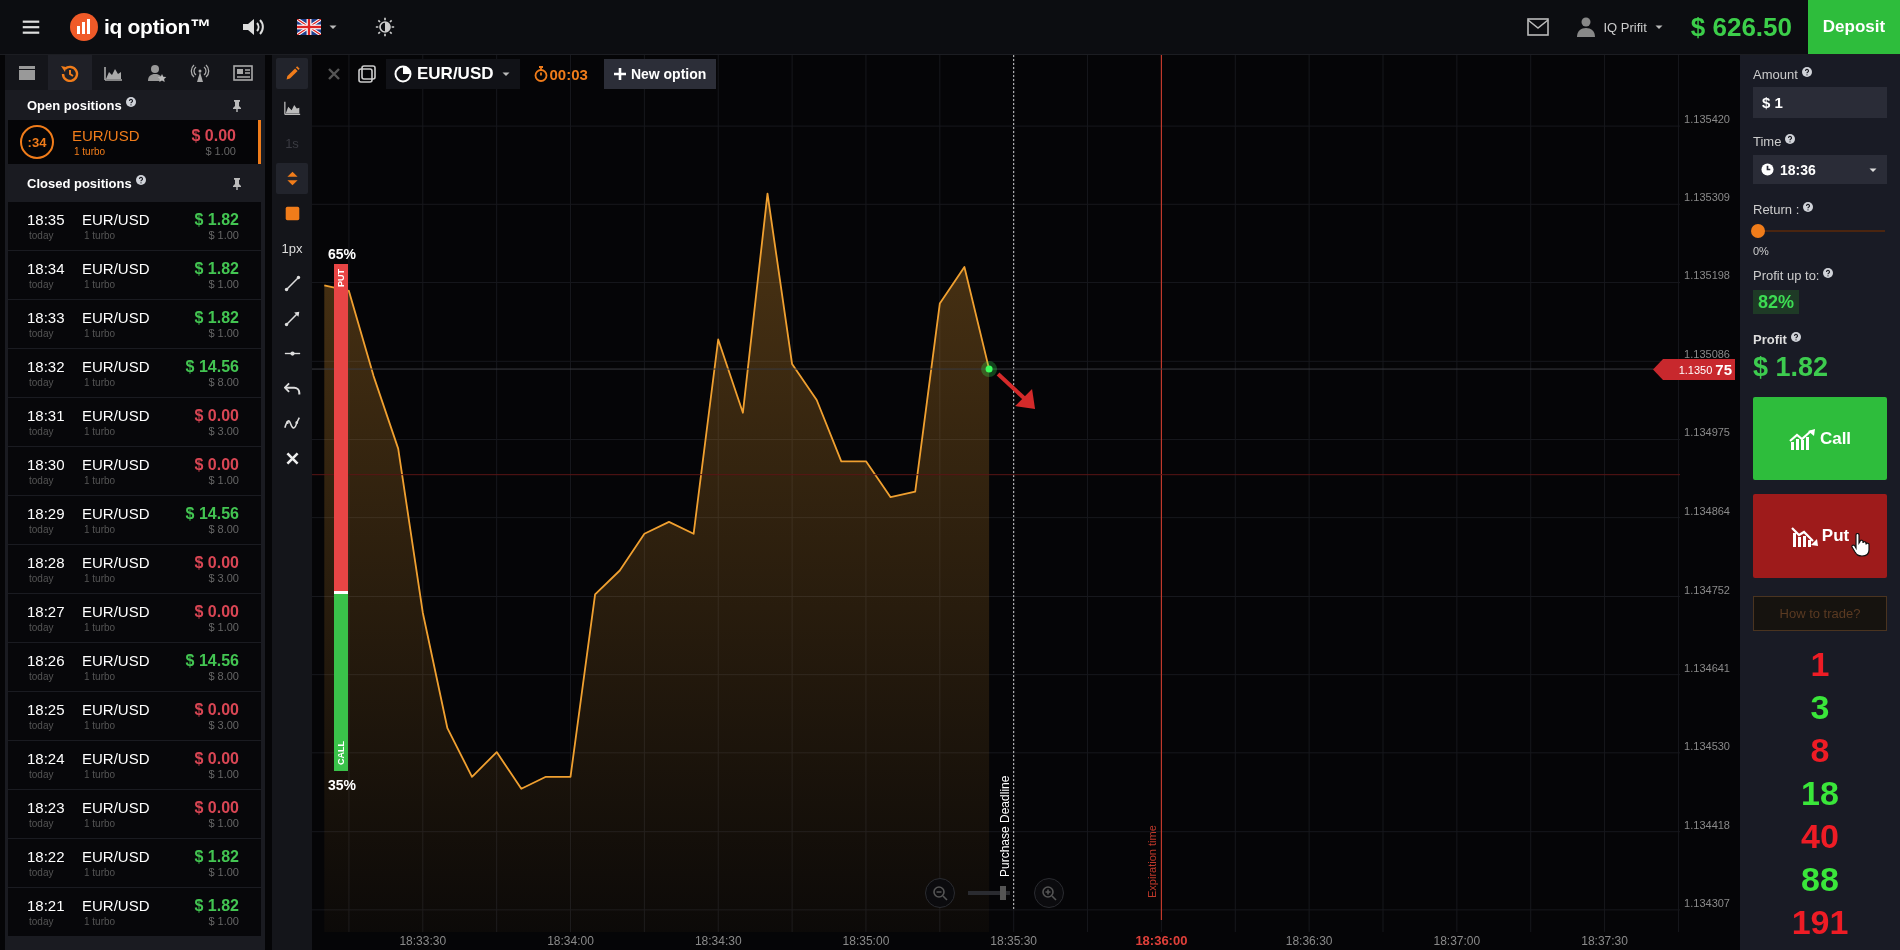 This screenshot has width=1900, height=950. Describe the element at coordinates (212, 660) in the screenshot. I see `position-payout: $ 14.56` at that location.